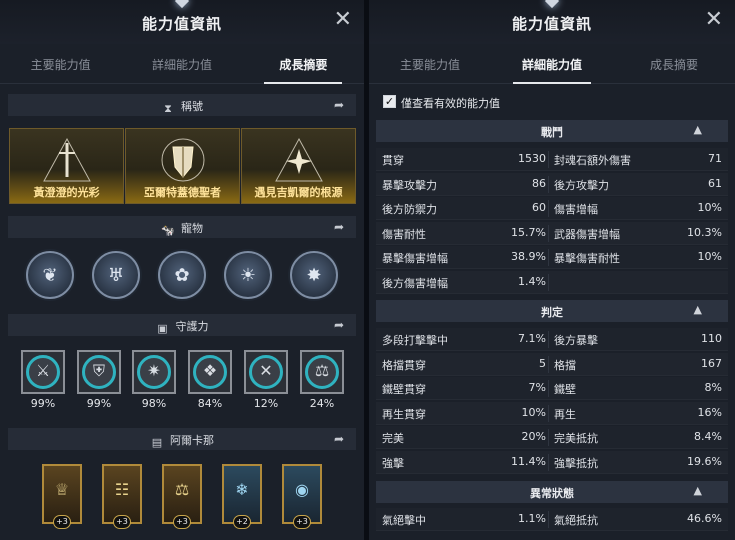 The width and height of the screenshot is (735, 540). What do you see at coordinates (533, 436) in the screenshot?
I see `stat-value: 20%` at bounding box center [533, 436].